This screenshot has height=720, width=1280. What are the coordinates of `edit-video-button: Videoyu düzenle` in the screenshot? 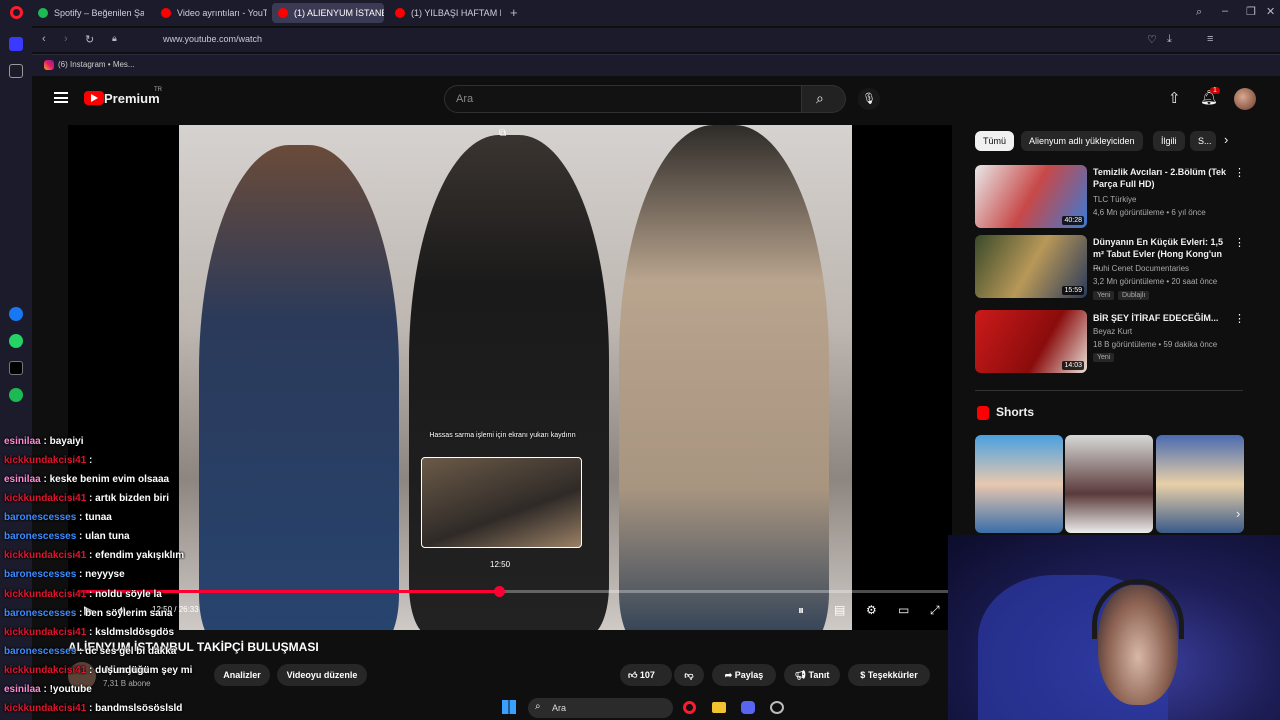 It's located at (322, 675).